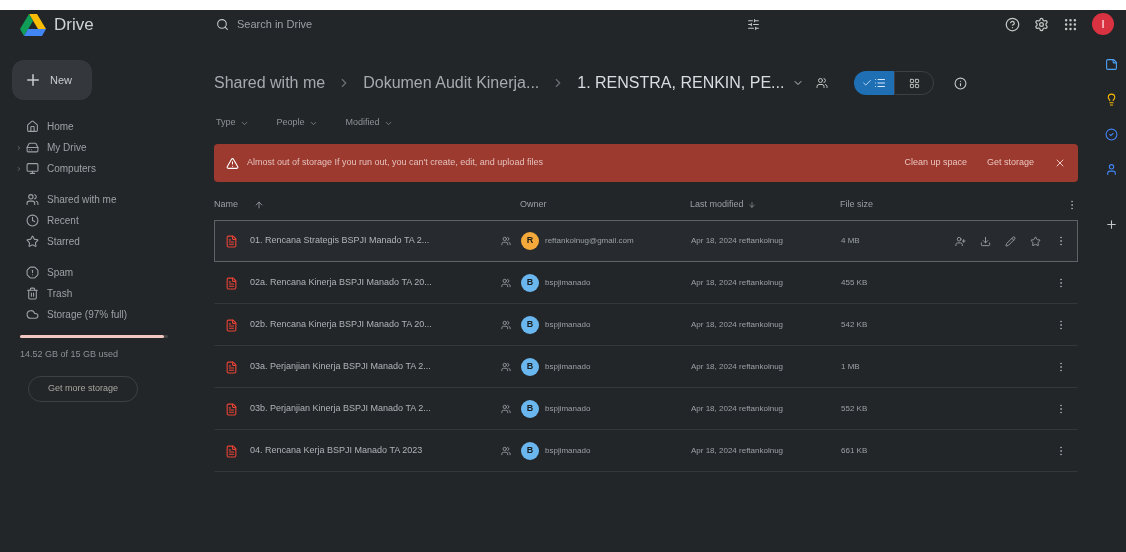 Image resolution: width=1126 pixels, height=552 pixels. Describe the element at coordinates (222, 24) in the screenshot. I see `search-icon` at that location.